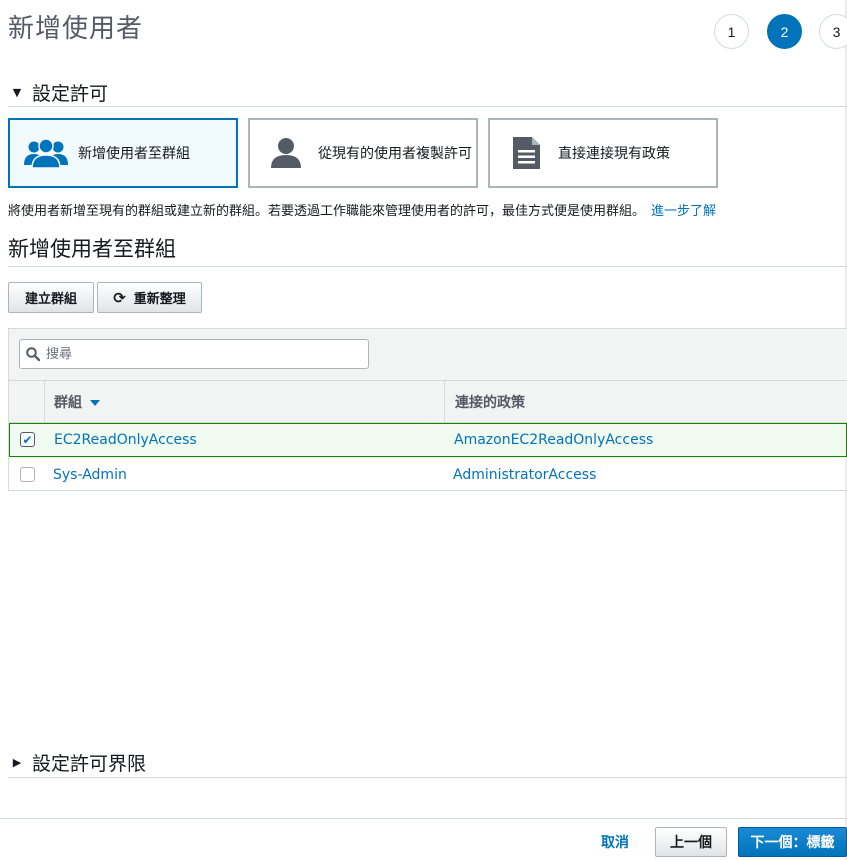  I want to click on table-row: Sys-Admin AdministratorAccess, so click(428, 474).